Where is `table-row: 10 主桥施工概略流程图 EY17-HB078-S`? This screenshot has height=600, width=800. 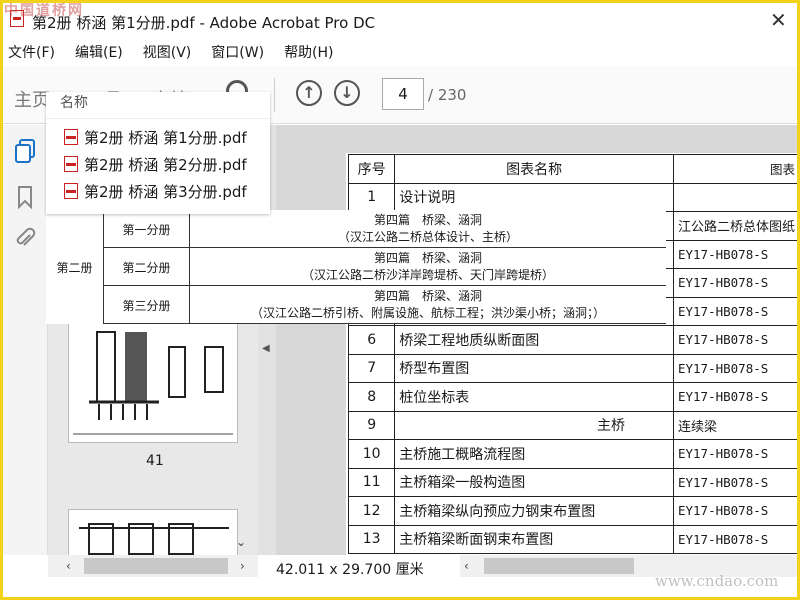
table-row: 10 主桥施工概略流程图 EY17-HB078-S is located at coordinates (573, 454).